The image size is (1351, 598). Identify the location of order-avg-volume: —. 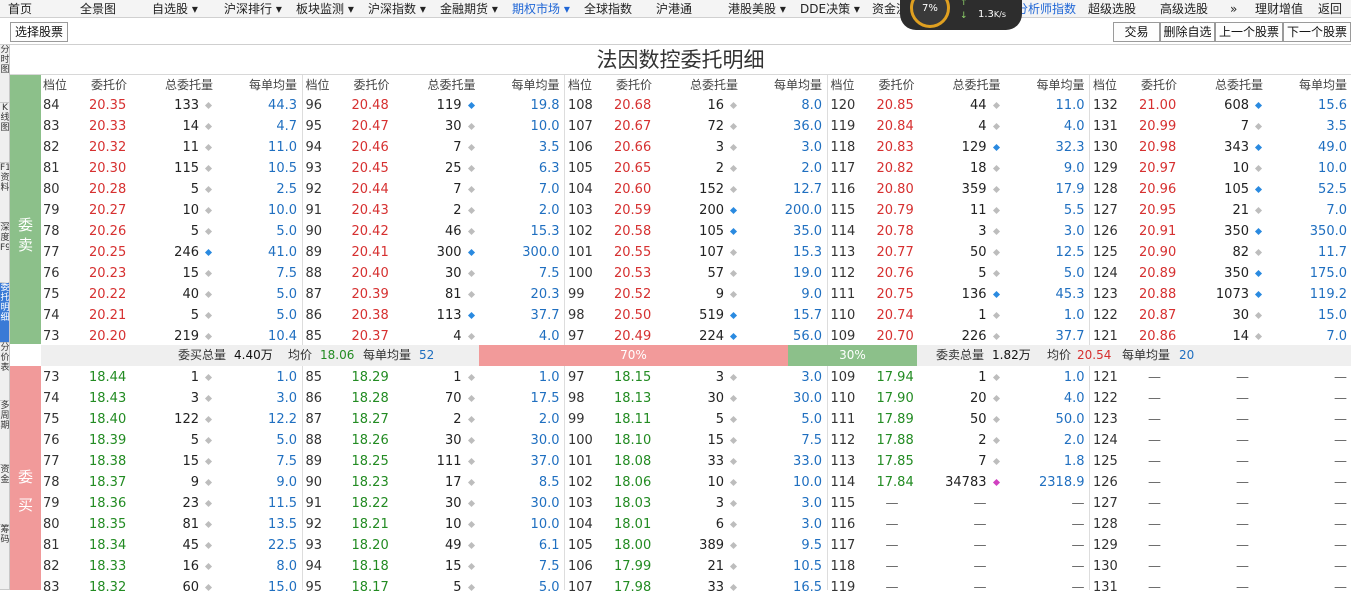
(1340, 461).